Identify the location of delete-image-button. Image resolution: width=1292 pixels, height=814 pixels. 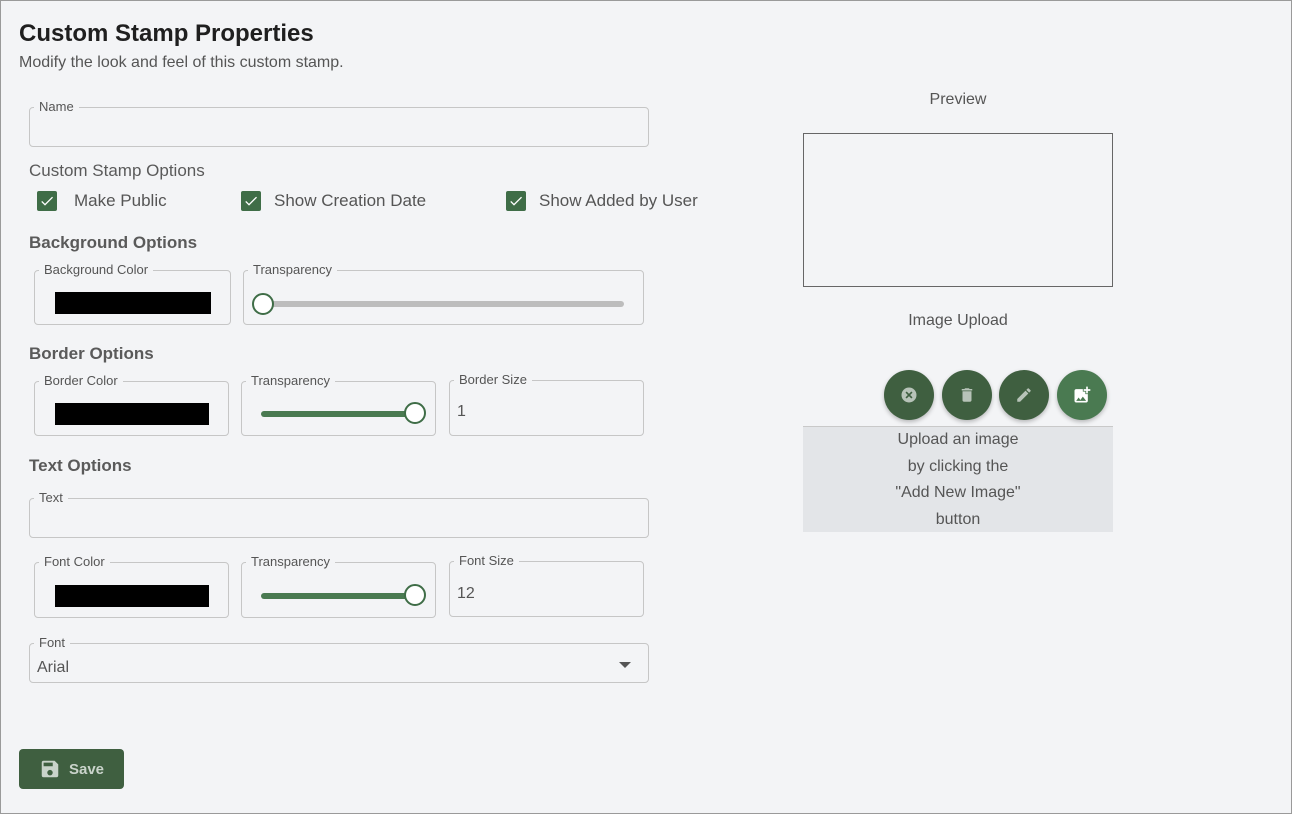
(967, 395).